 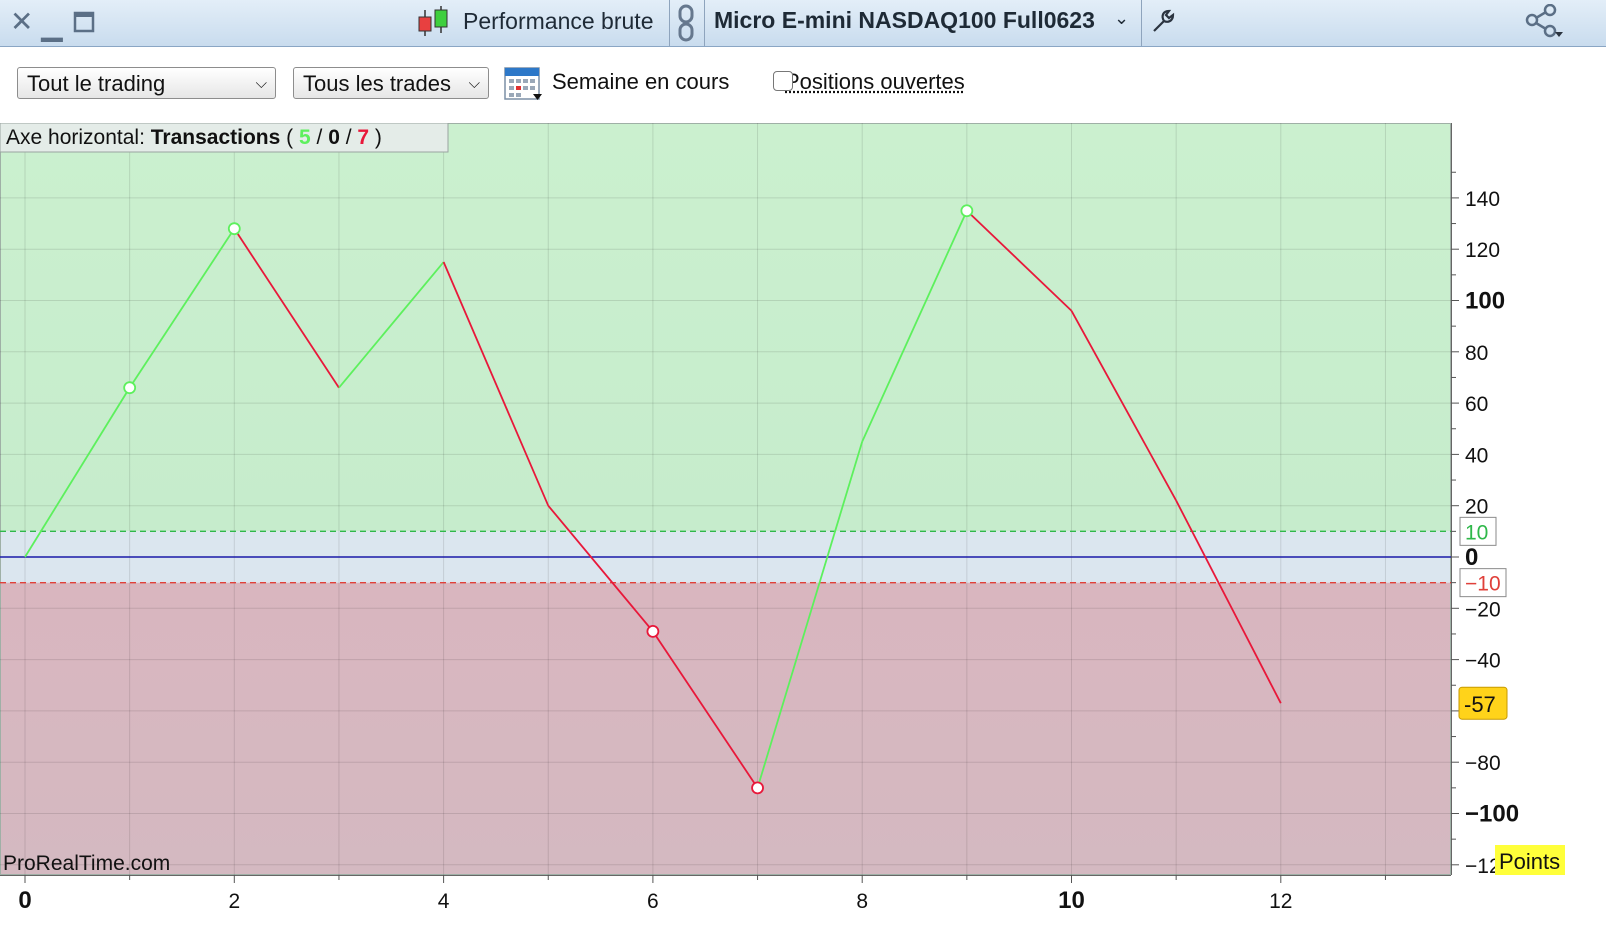 What do you see at coordinates (84, 22) in the screenshot?
I see `maximize-icon` at bounding box center [84, 22].